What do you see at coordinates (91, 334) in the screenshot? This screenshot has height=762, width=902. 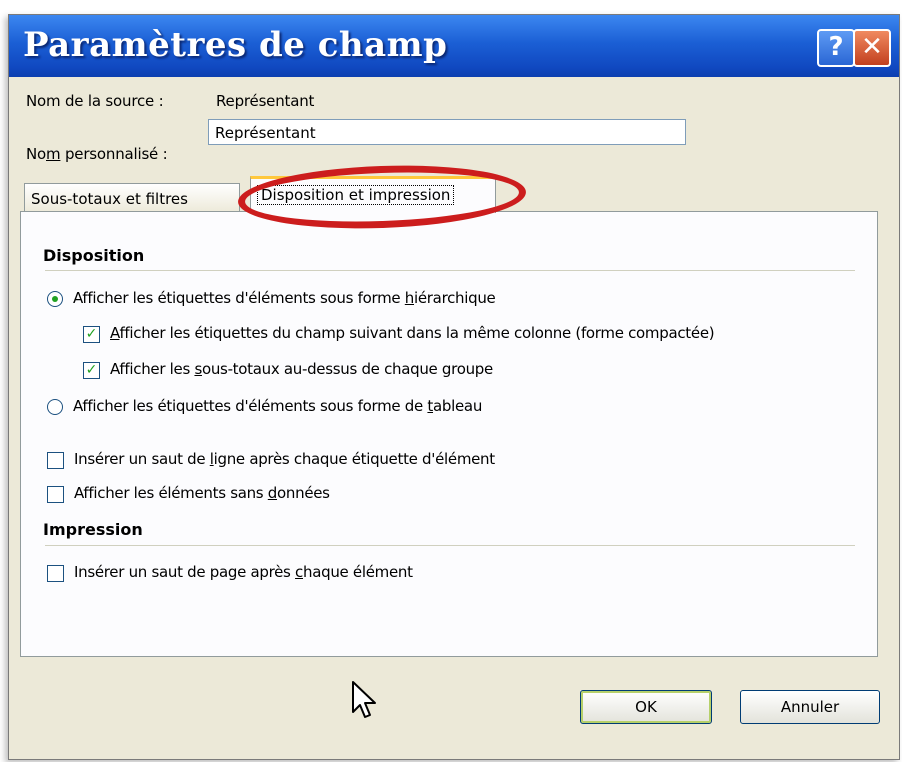 I see `checkbox-compact: ✓` at bounding box center [91, 334].